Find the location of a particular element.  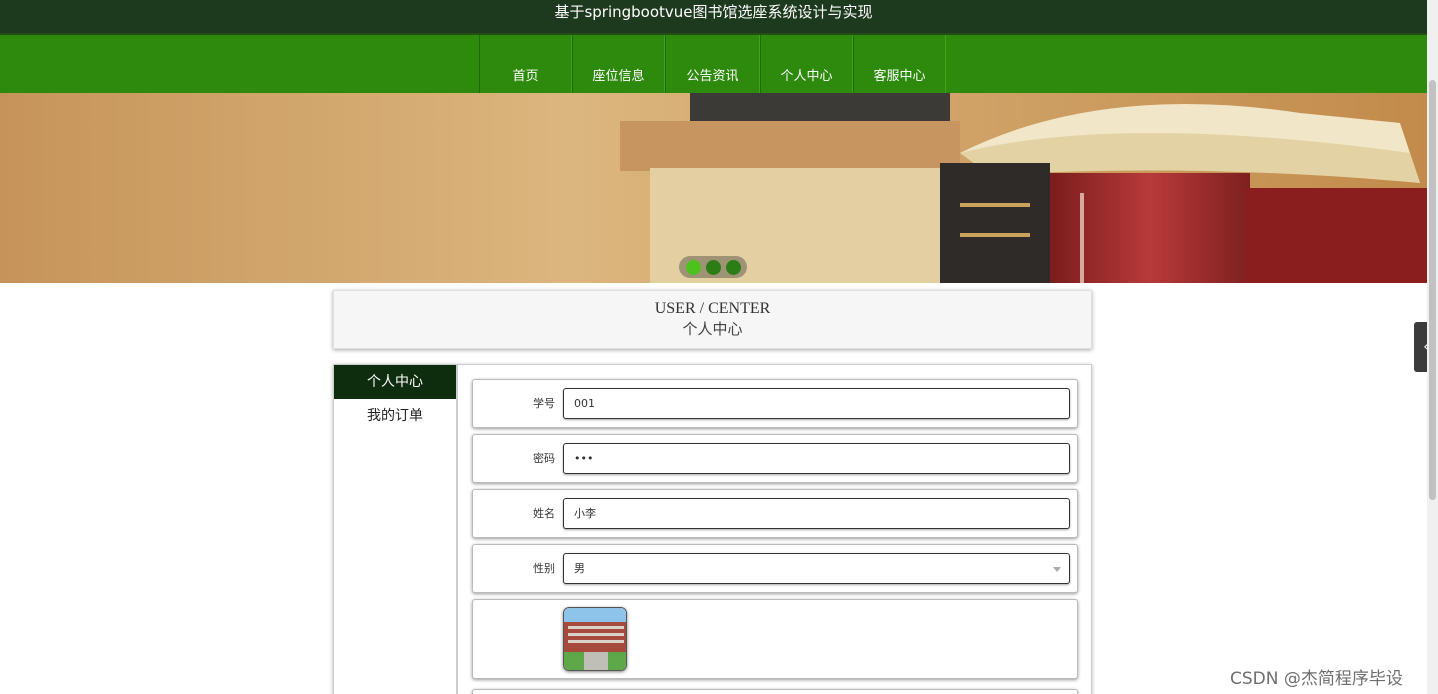

avatar-image is located at coordinates (595, 639).